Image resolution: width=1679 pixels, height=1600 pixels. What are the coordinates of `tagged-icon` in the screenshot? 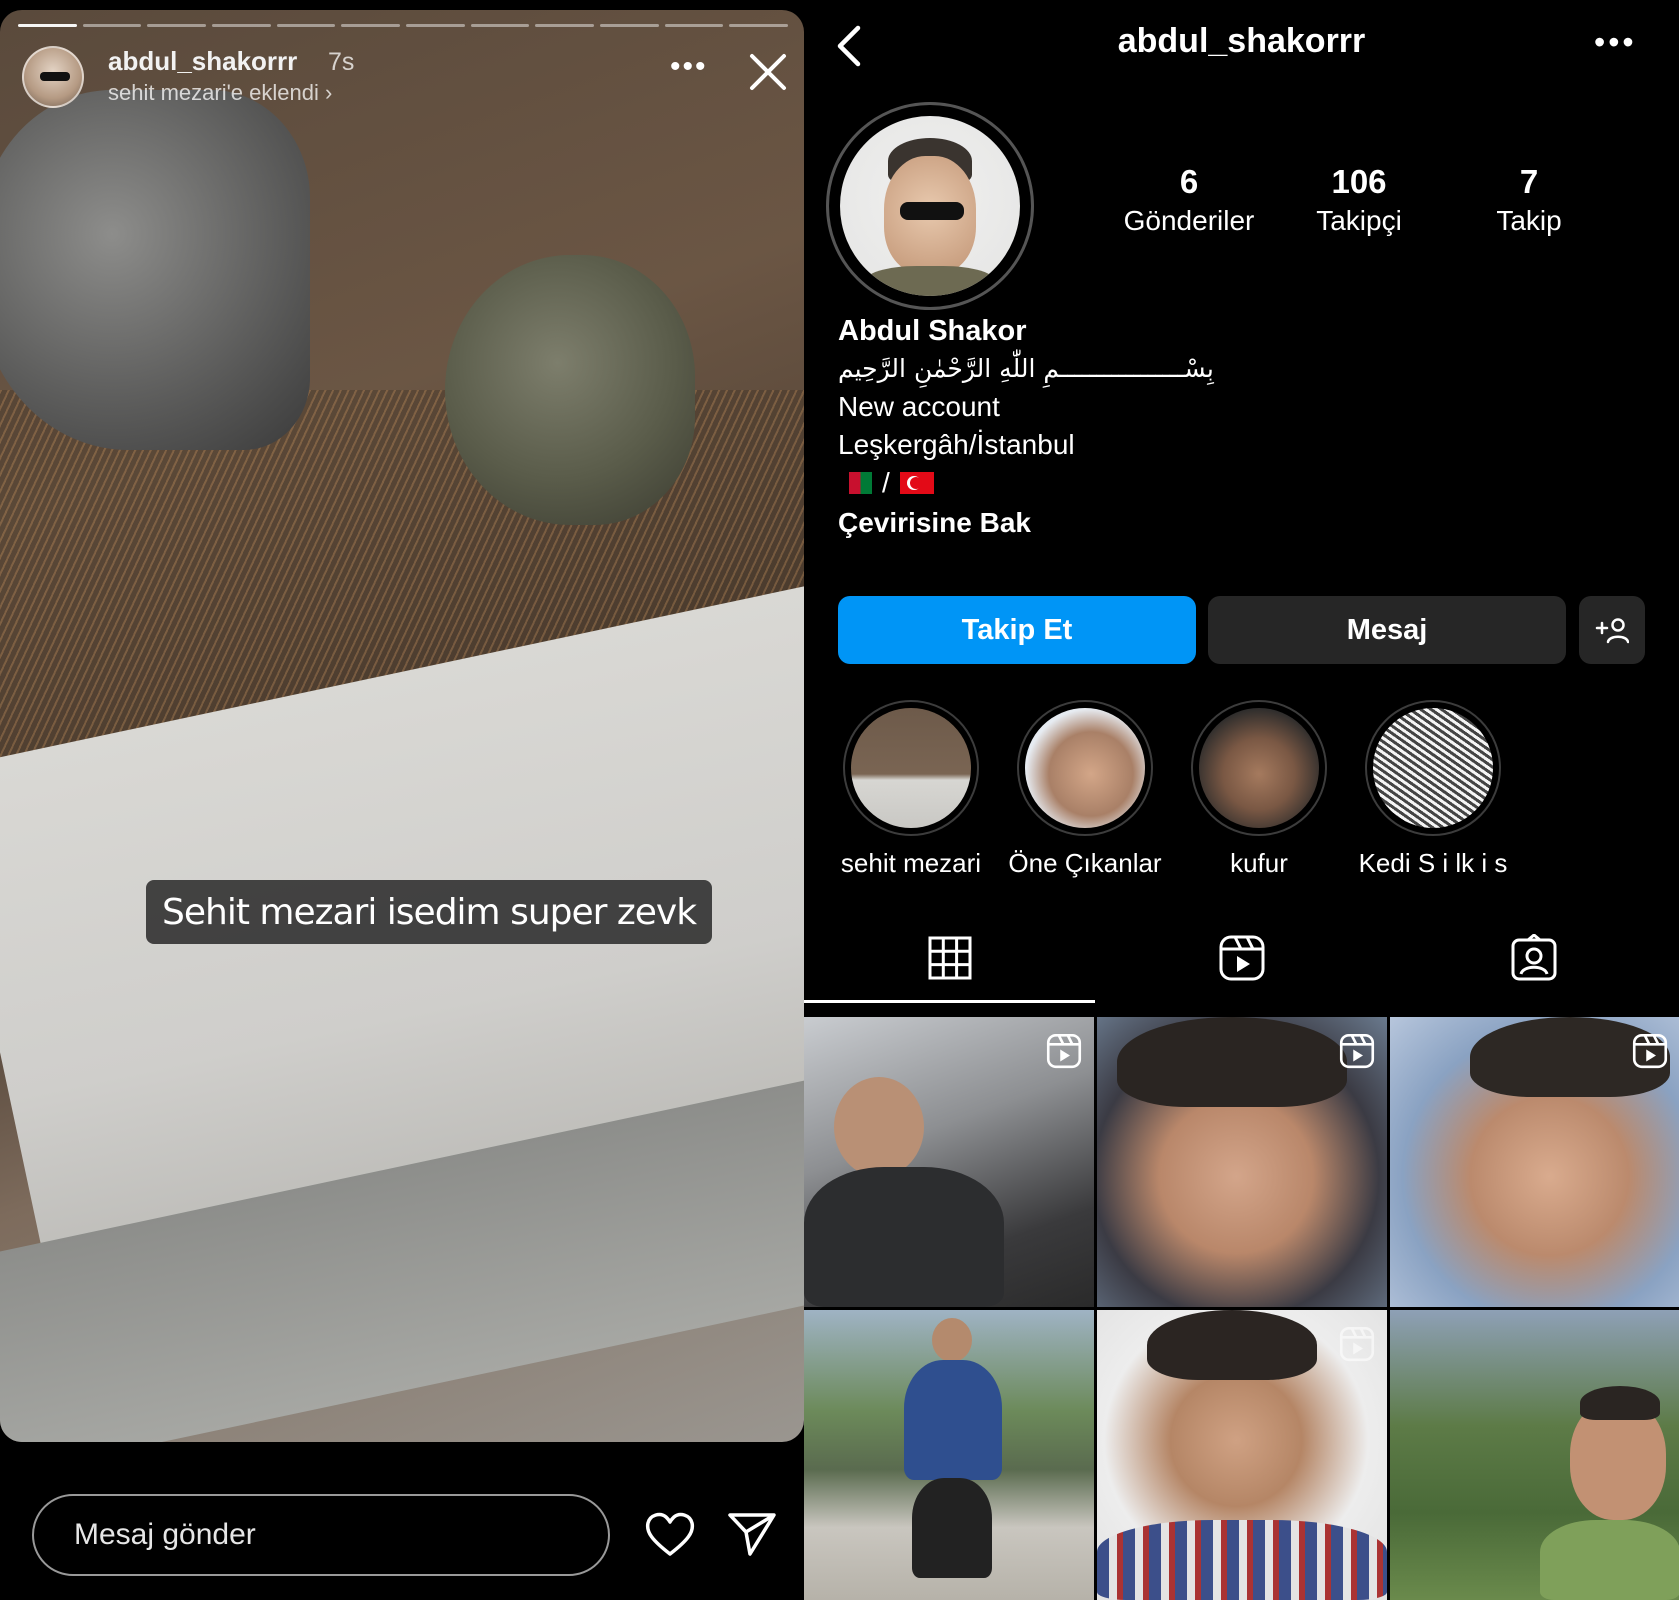 It's located at (1533, 957).